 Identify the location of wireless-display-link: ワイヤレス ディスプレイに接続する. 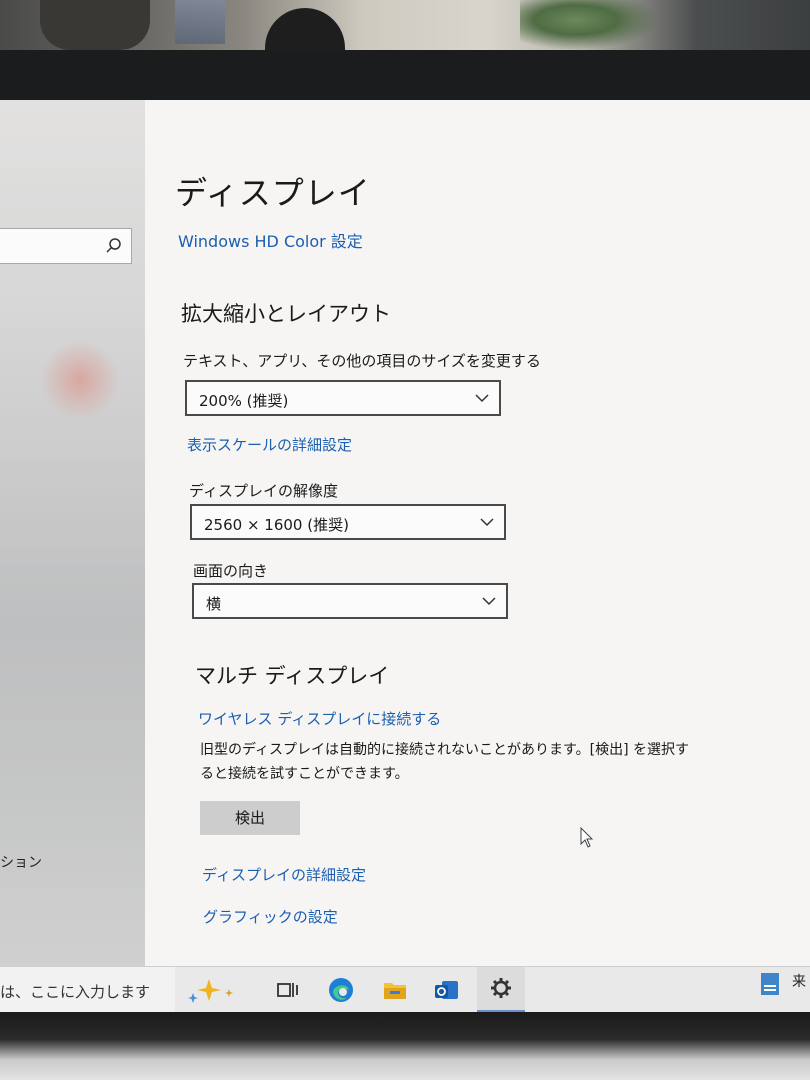
(319, 718).